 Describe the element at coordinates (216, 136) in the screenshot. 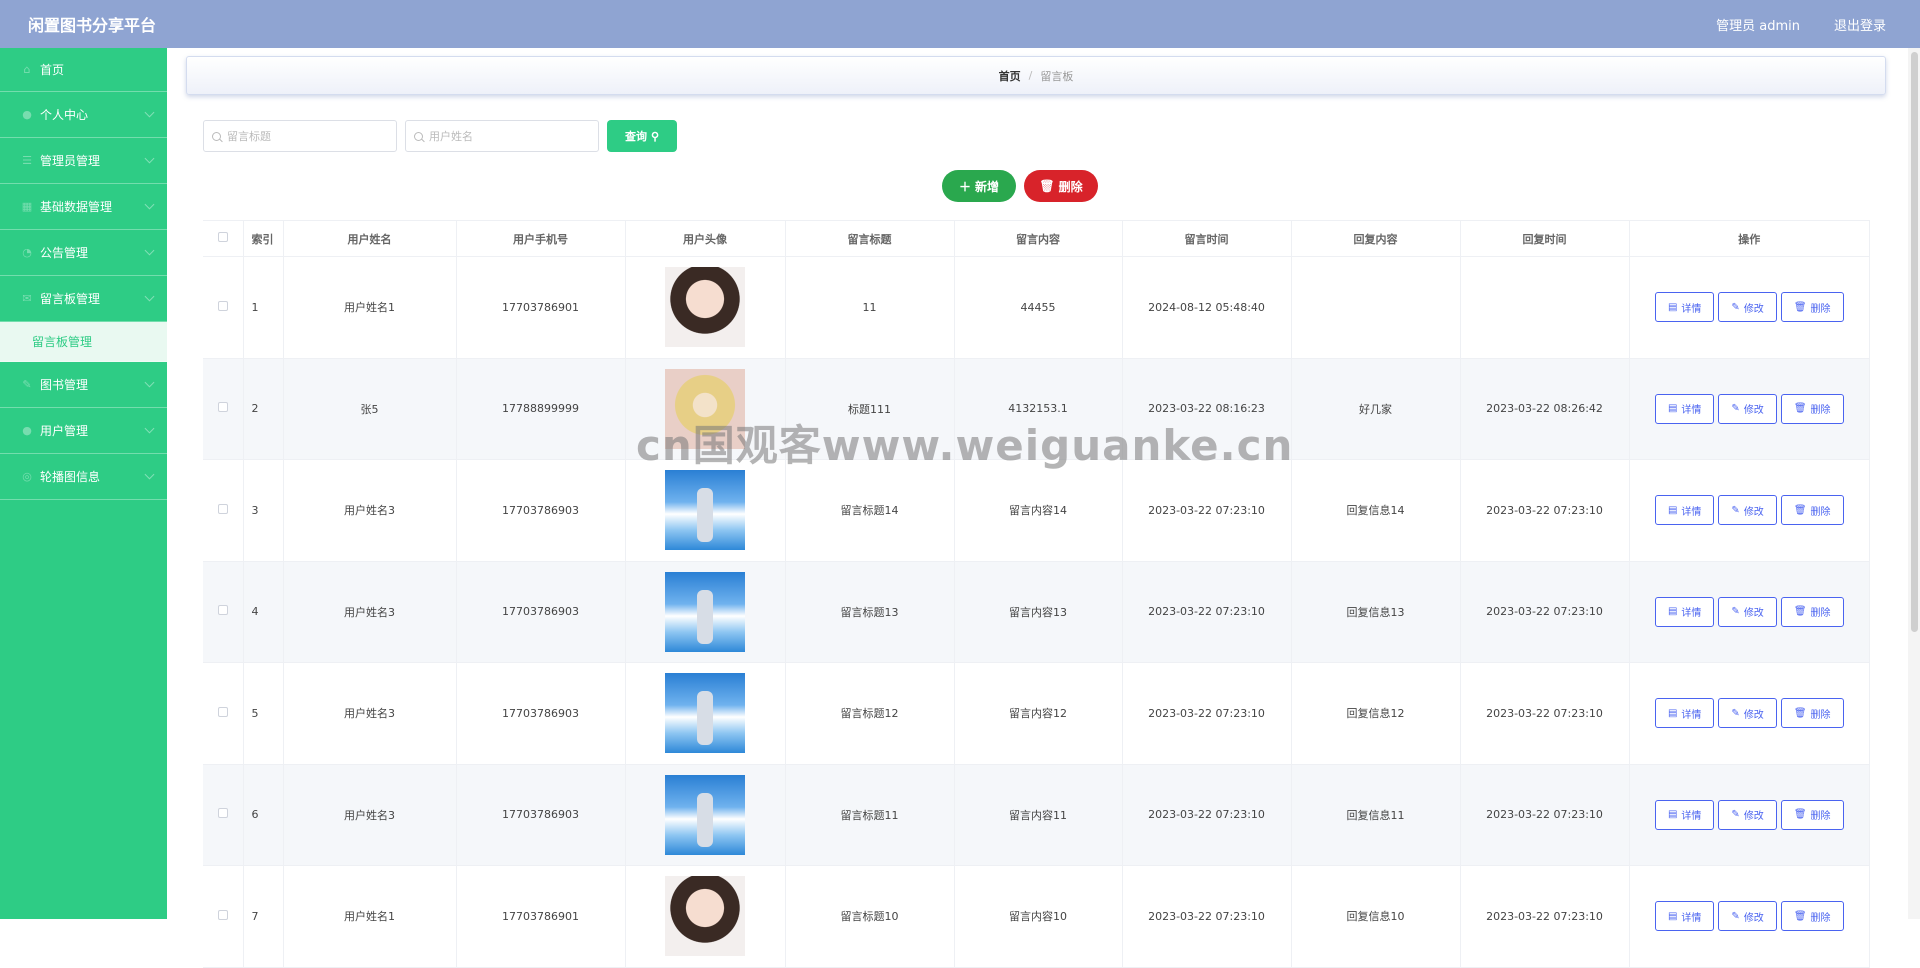

I see `search-icon` at that location.